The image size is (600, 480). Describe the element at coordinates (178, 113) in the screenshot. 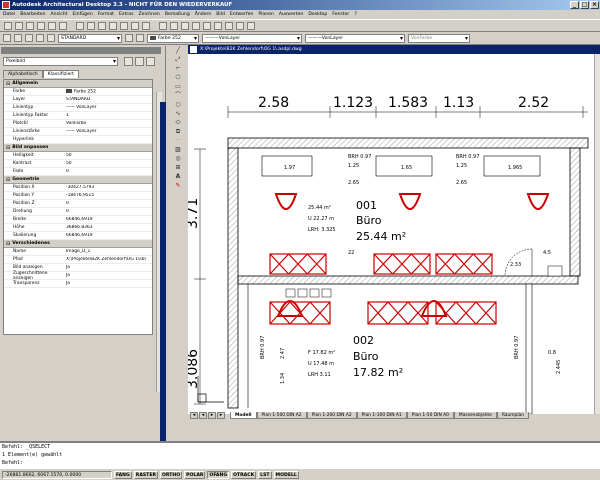

I see `spline-tool-icon: ∿` at that location.